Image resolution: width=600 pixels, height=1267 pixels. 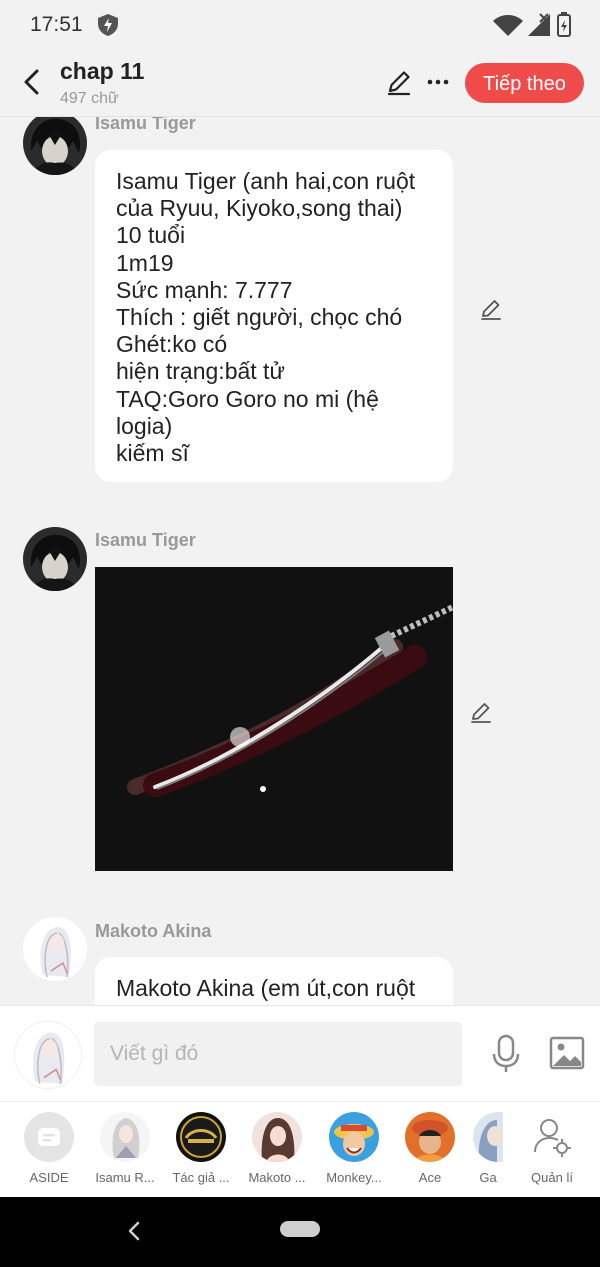 I want to click on next-chapter-button: Tiếp theo, so click(x=524, y=83).